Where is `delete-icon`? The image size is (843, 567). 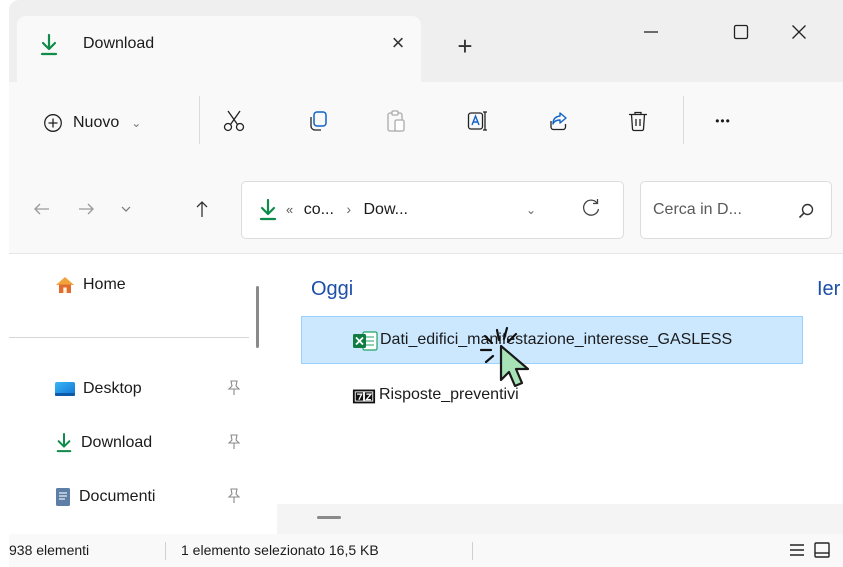
delete-icon is located at coordinates (638, 121).